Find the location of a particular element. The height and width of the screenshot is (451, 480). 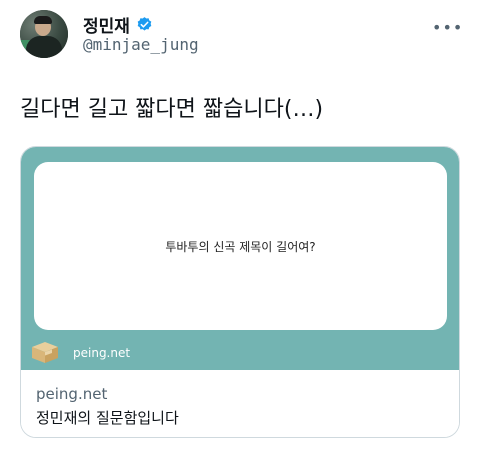

card-domain: peing.net is located at coordinates (72, 394).